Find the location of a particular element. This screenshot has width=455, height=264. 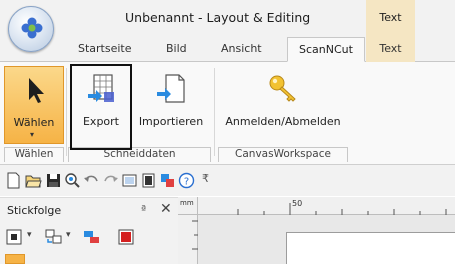

save-icon is located at coordinates (53, 180).